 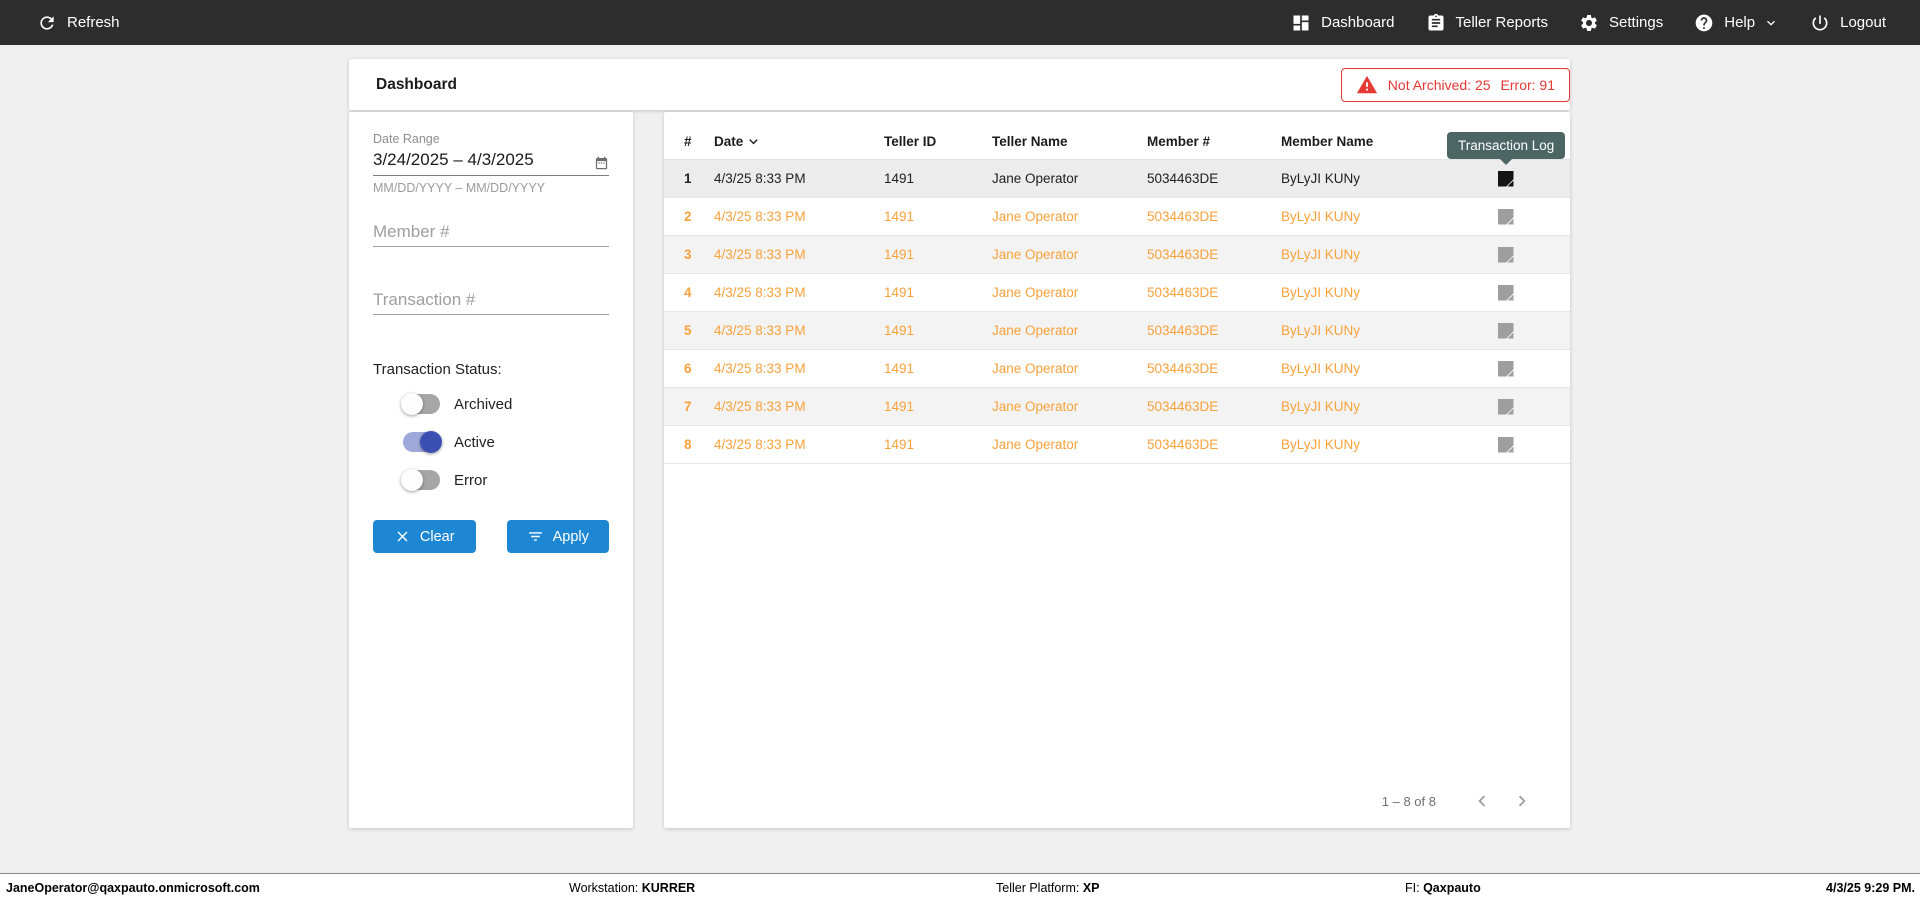 I want to click on archived-switch, so click(x=420, y=404).